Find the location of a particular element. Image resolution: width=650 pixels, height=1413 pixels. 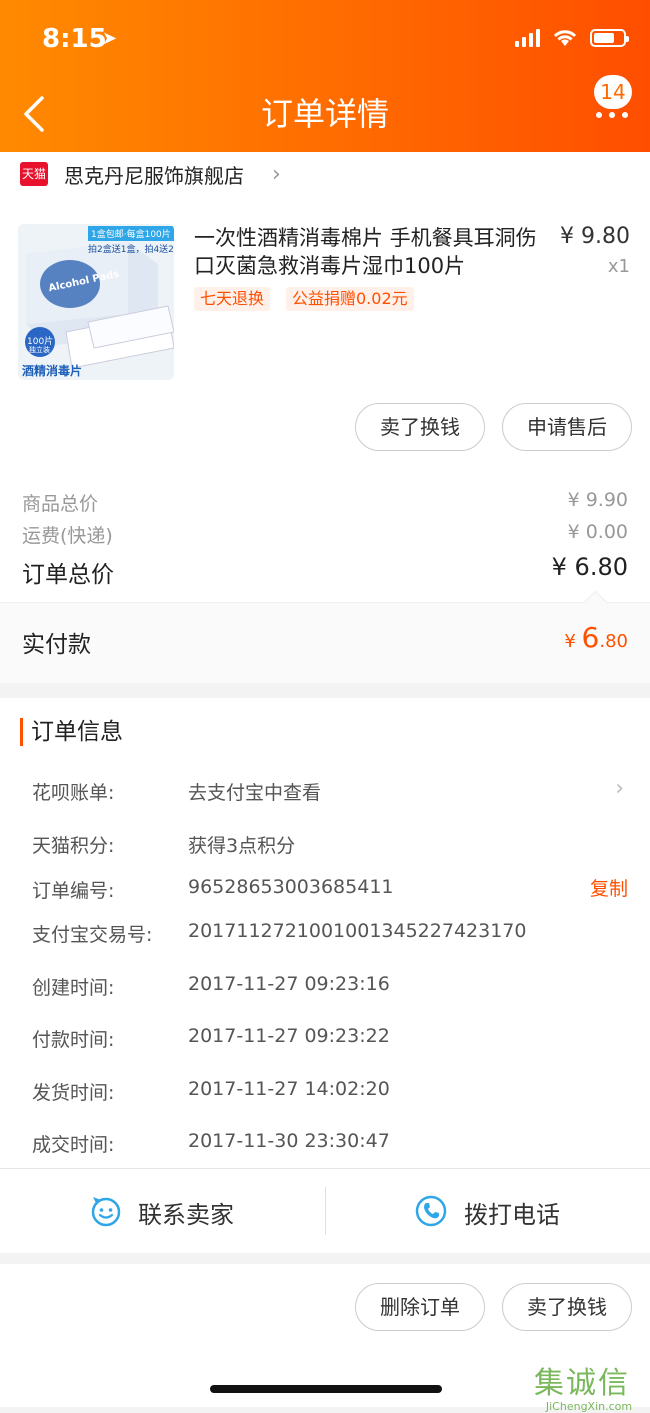

promo-text-a: 1盒包邮·每盒100片 is located at coordinates (131, 235).